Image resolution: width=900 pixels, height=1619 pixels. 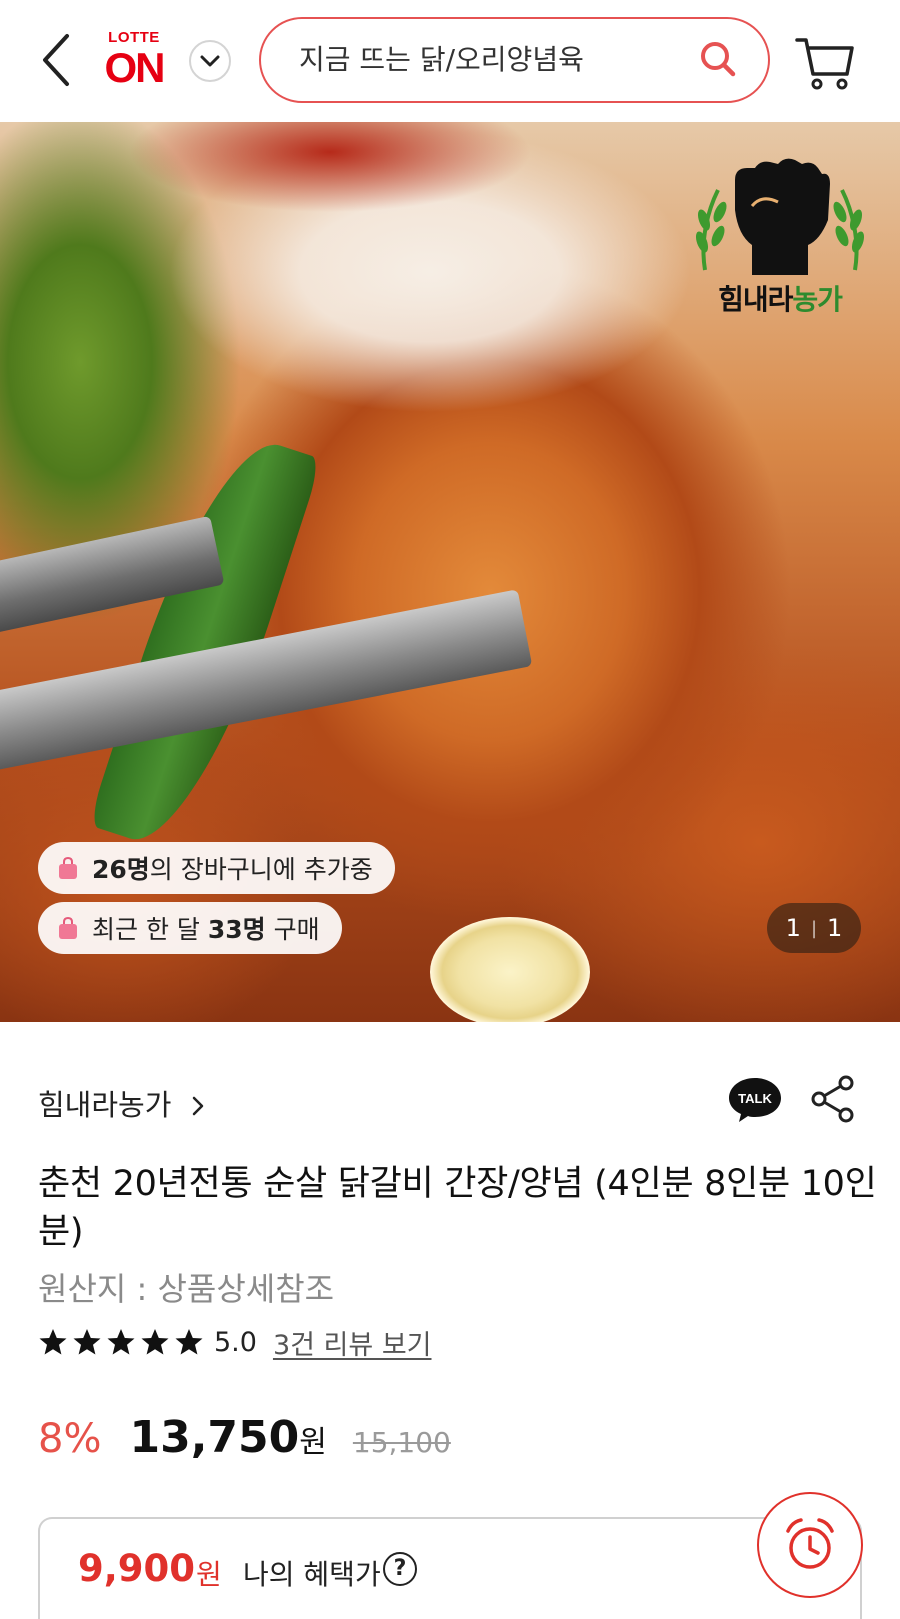 What do you see at coordinates (718, 59) in the screenshot?
I see `search-icon` at bounding box center [718, 59].